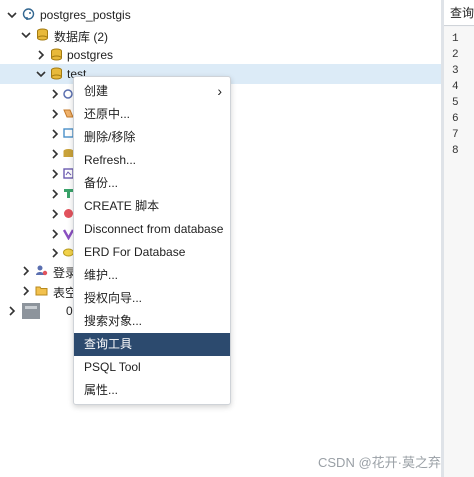 The height and width of the screenshot is (477, 474). I want to click on menu-item-query-tool: 查询工具, so click(152, 344).